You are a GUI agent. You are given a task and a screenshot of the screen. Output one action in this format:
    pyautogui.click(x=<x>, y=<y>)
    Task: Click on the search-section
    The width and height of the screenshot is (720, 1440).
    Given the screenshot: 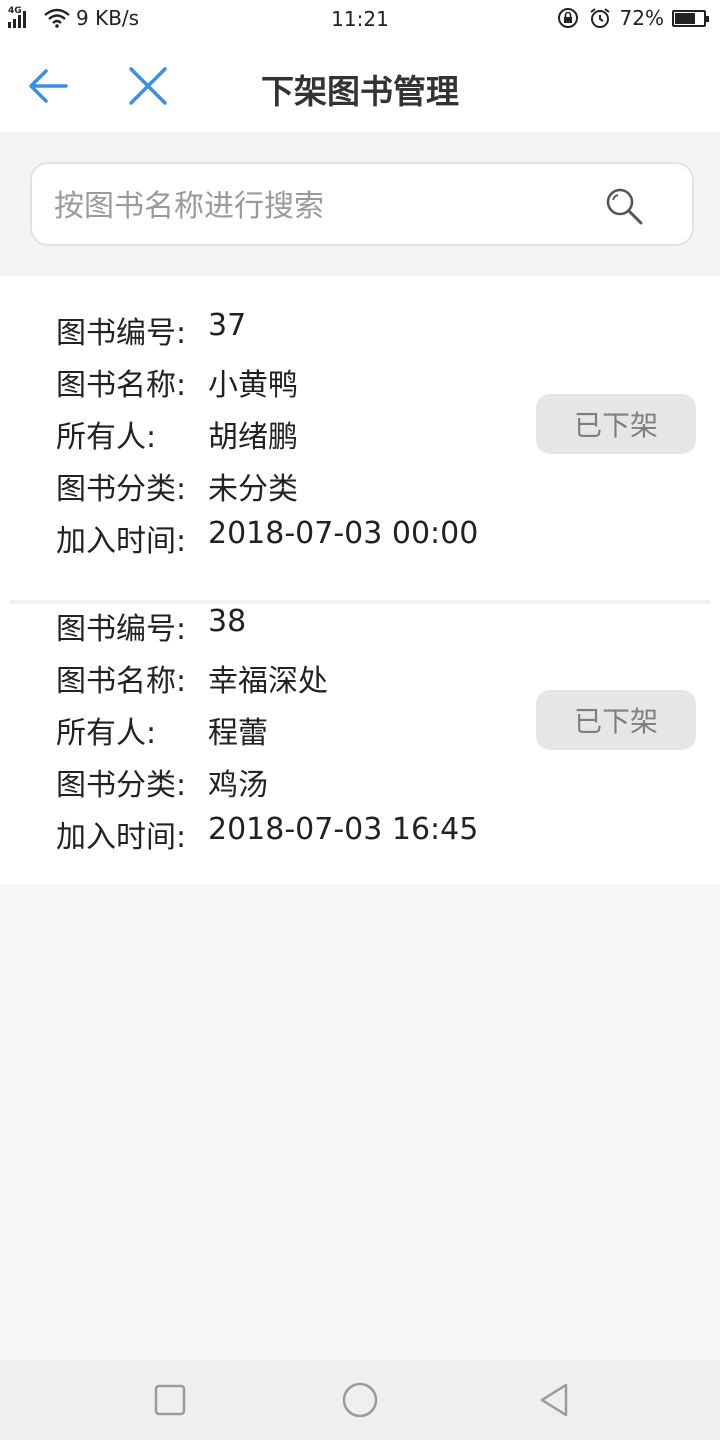 What is the action you would take?
    pyautogui.click(x=360, y=204)
    